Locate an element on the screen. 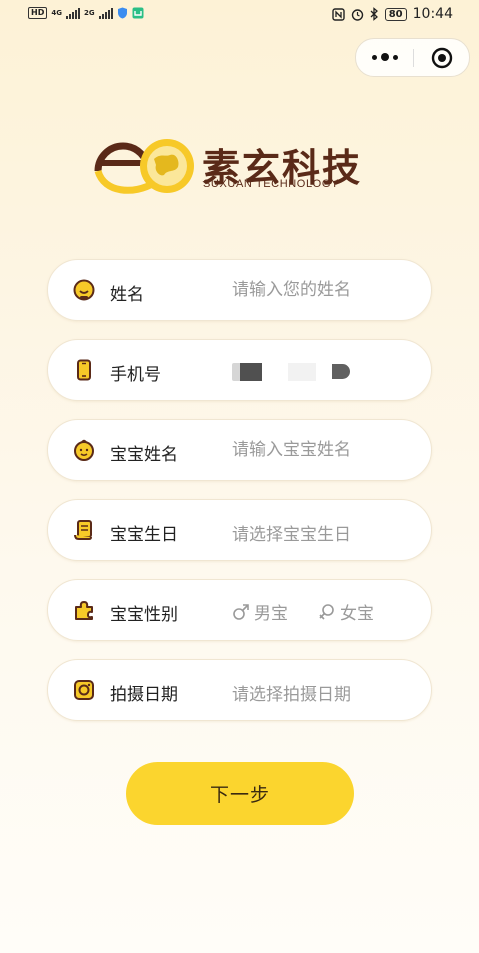  capsule-divider is located at coordinates (413, 58).